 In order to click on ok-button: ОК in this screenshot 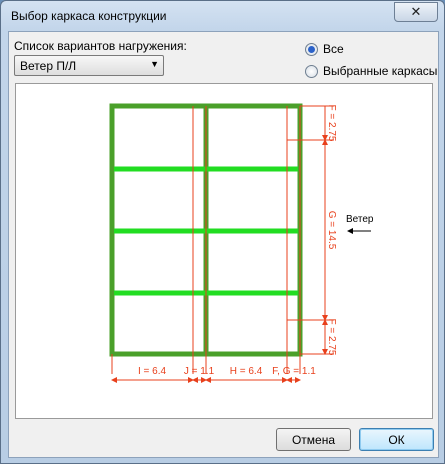, I will do `click(396, 439)`.